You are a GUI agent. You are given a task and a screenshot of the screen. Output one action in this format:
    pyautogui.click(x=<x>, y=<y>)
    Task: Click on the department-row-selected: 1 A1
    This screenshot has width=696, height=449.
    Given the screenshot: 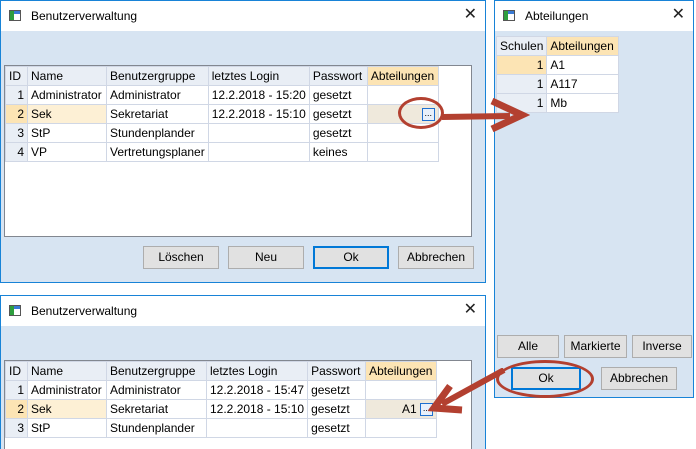 What is the action you would take?
    pyautogui.click(x=557, y=65)
    